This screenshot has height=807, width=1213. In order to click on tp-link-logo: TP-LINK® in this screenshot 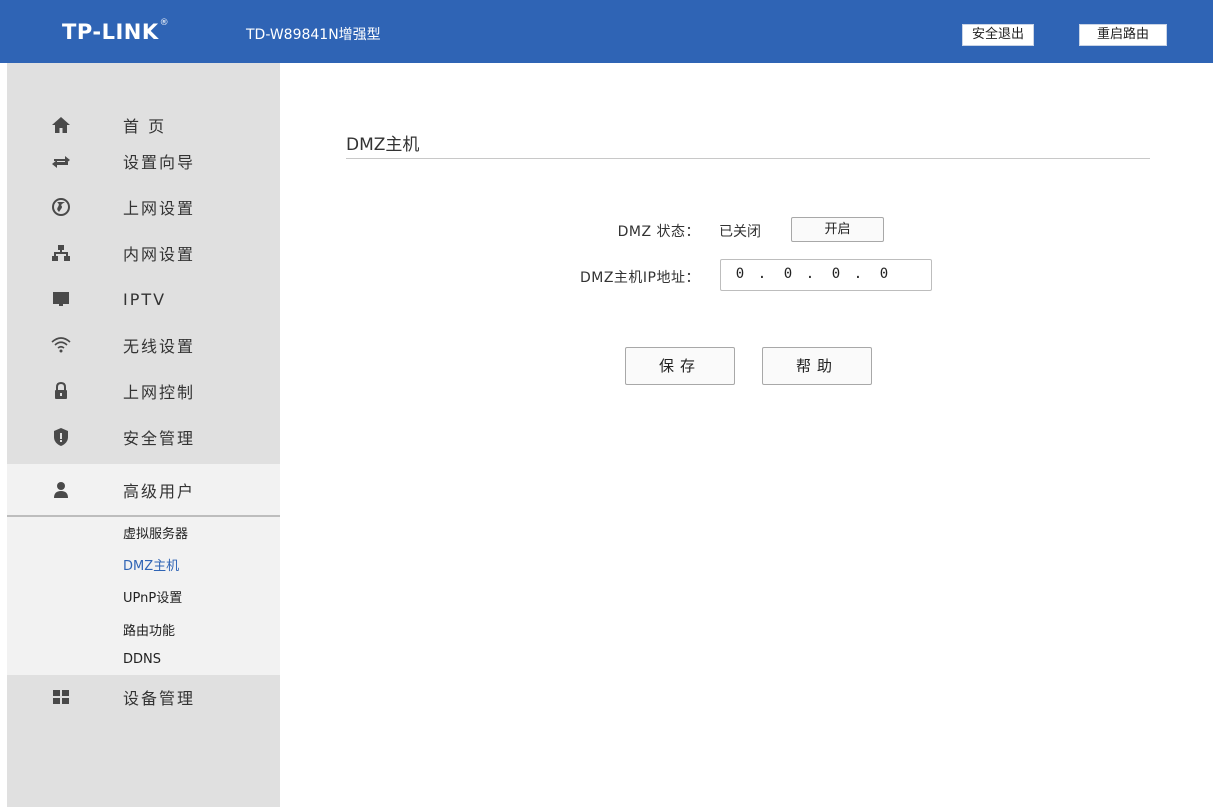, I will do `click(116, 31)`.